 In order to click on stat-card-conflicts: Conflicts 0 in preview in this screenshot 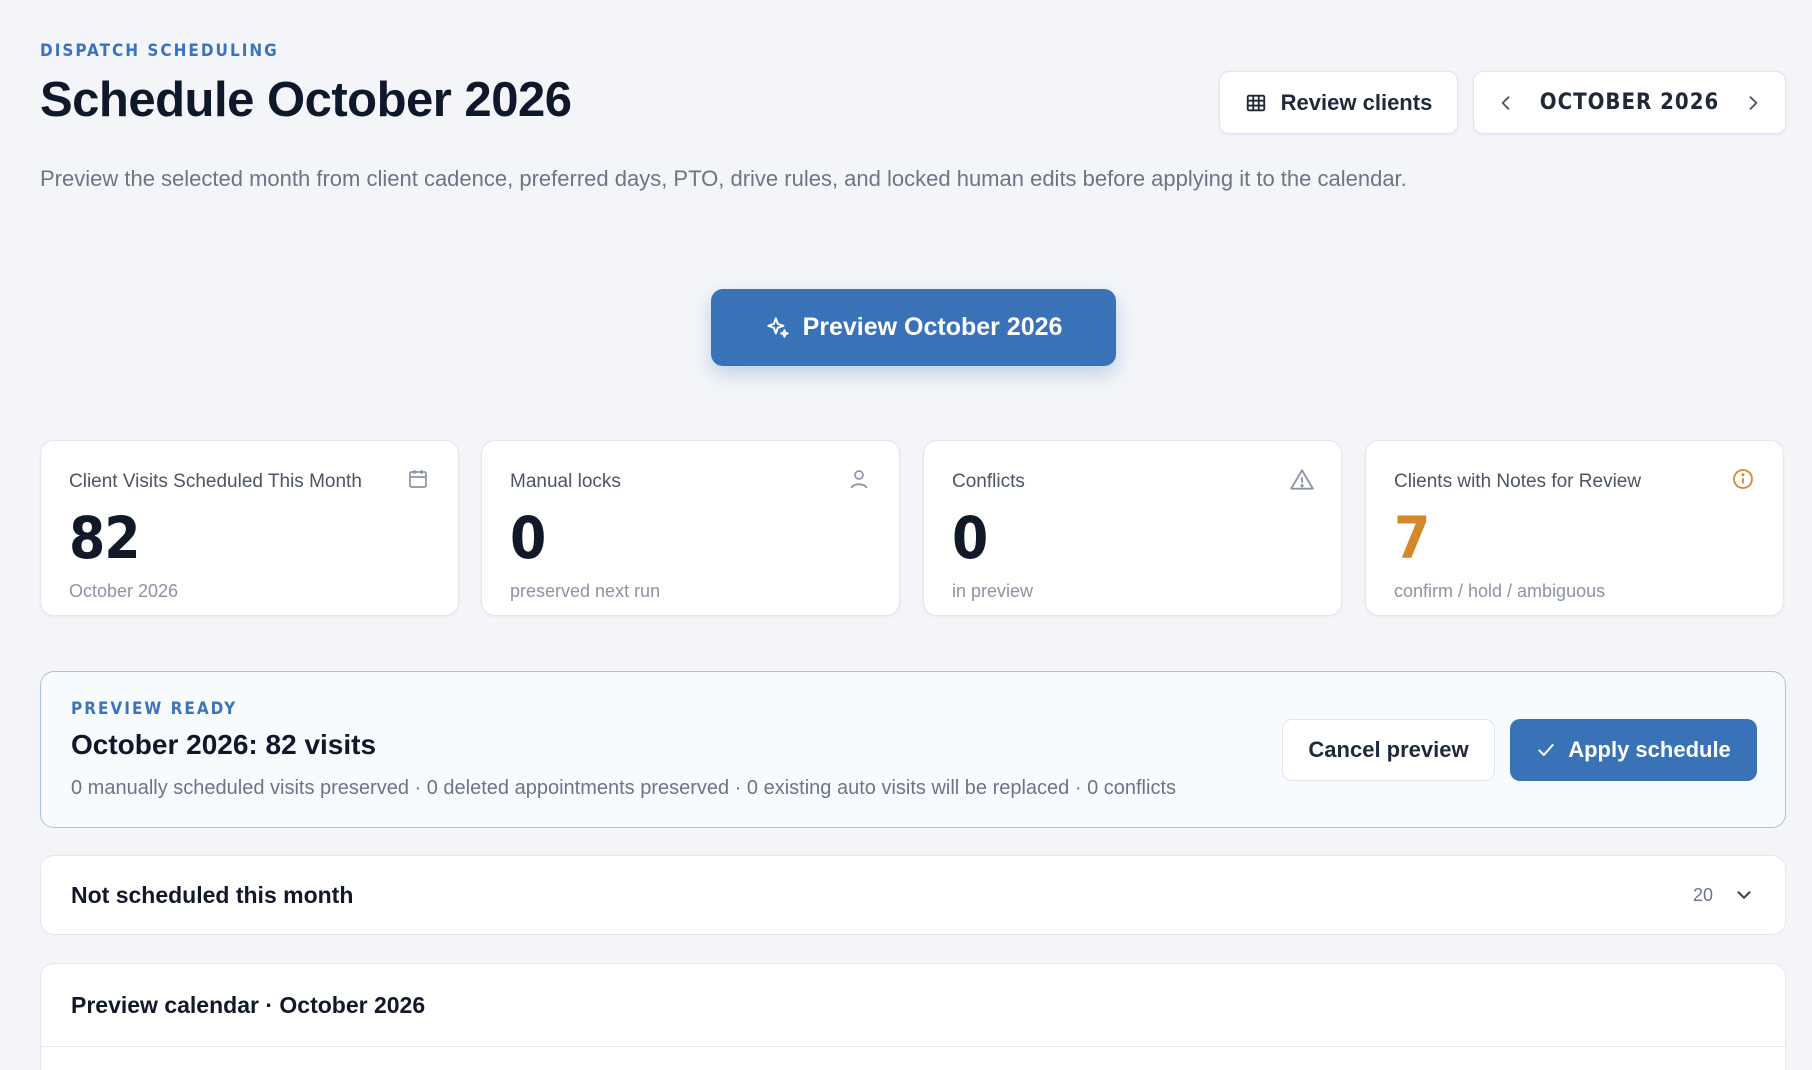, I will do `click(1132, 528)`.